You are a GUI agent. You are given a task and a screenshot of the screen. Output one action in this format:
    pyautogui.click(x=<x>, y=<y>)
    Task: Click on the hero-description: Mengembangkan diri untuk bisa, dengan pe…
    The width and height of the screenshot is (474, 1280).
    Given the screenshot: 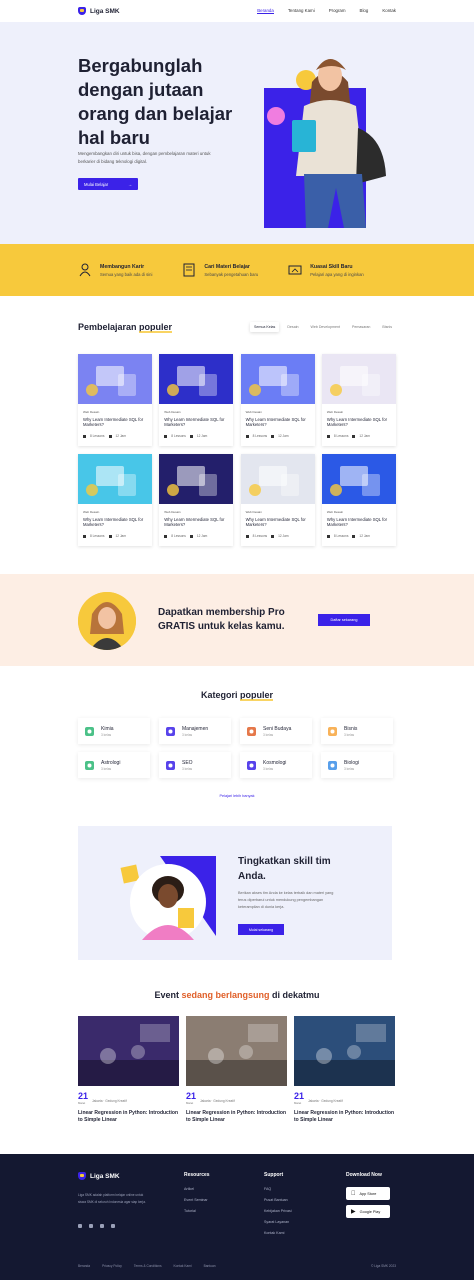 What is the action you would take?
    pyautogui.click(x=144, y=157)
    